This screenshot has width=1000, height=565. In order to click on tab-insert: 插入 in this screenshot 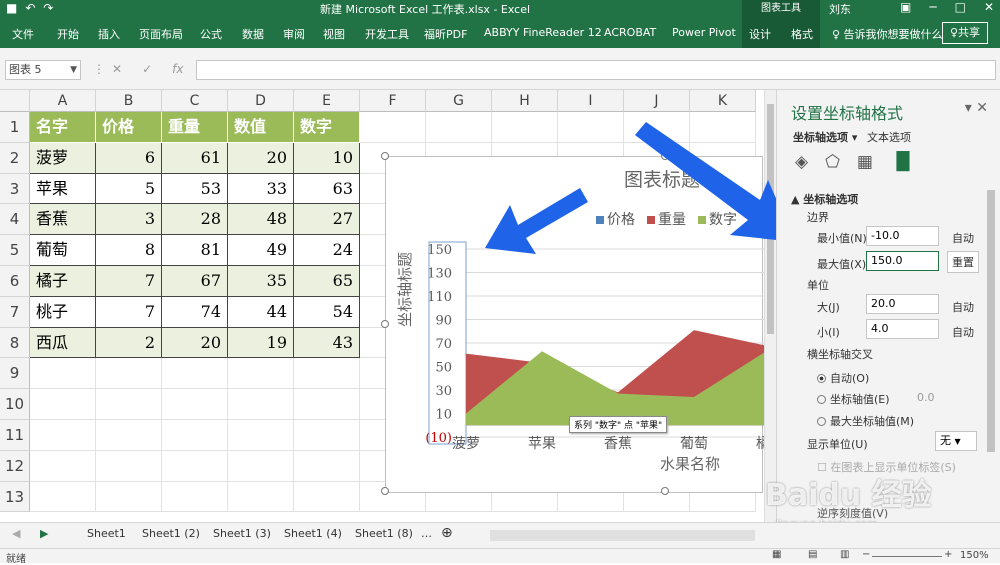, I will do `click(109, 34)`.